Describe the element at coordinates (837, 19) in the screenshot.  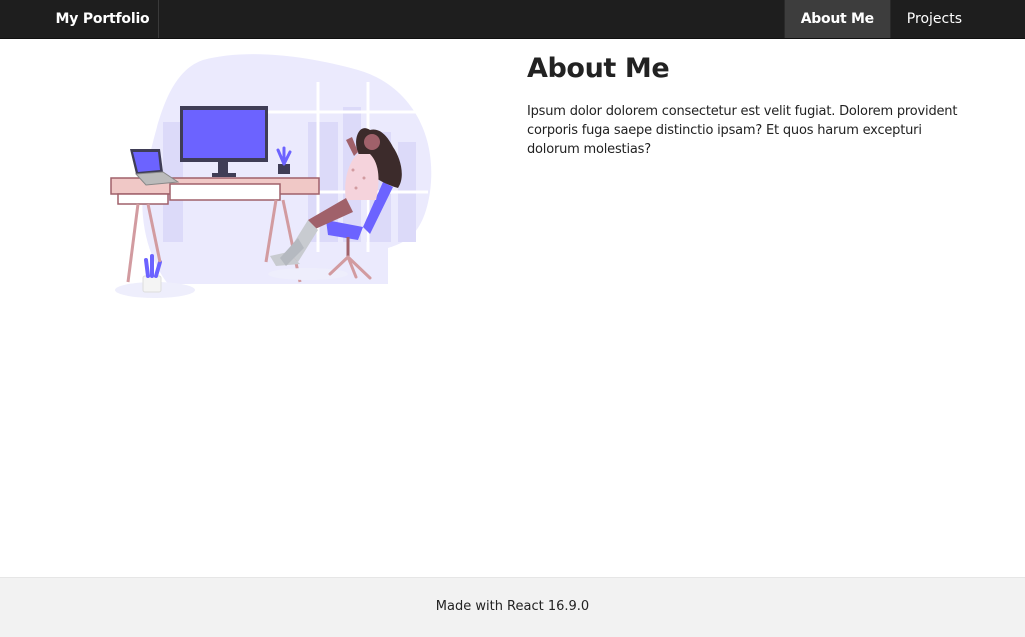
I see `nav-item-about-me: About Me` at that location.